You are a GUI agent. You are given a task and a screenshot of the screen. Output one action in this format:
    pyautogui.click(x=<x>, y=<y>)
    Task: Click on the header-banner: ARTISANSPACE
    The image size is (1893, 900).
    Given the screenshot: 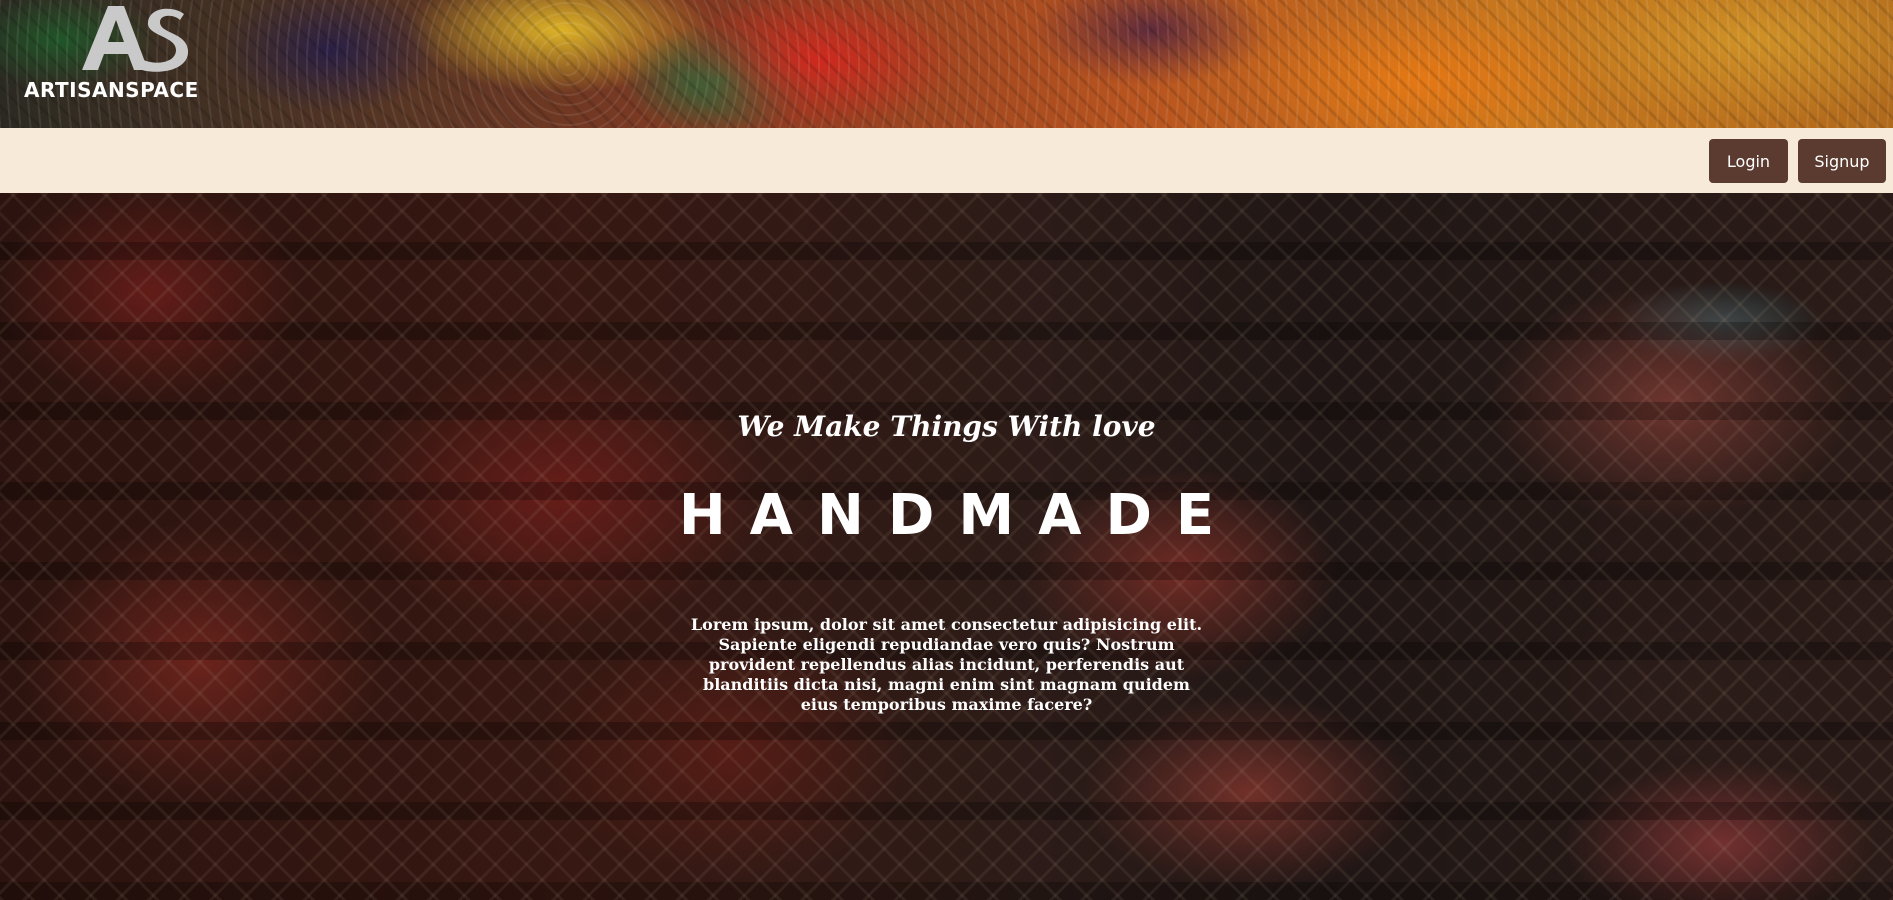 What is the action you would take?
    pyautogui.click(x=946, y=64)
    